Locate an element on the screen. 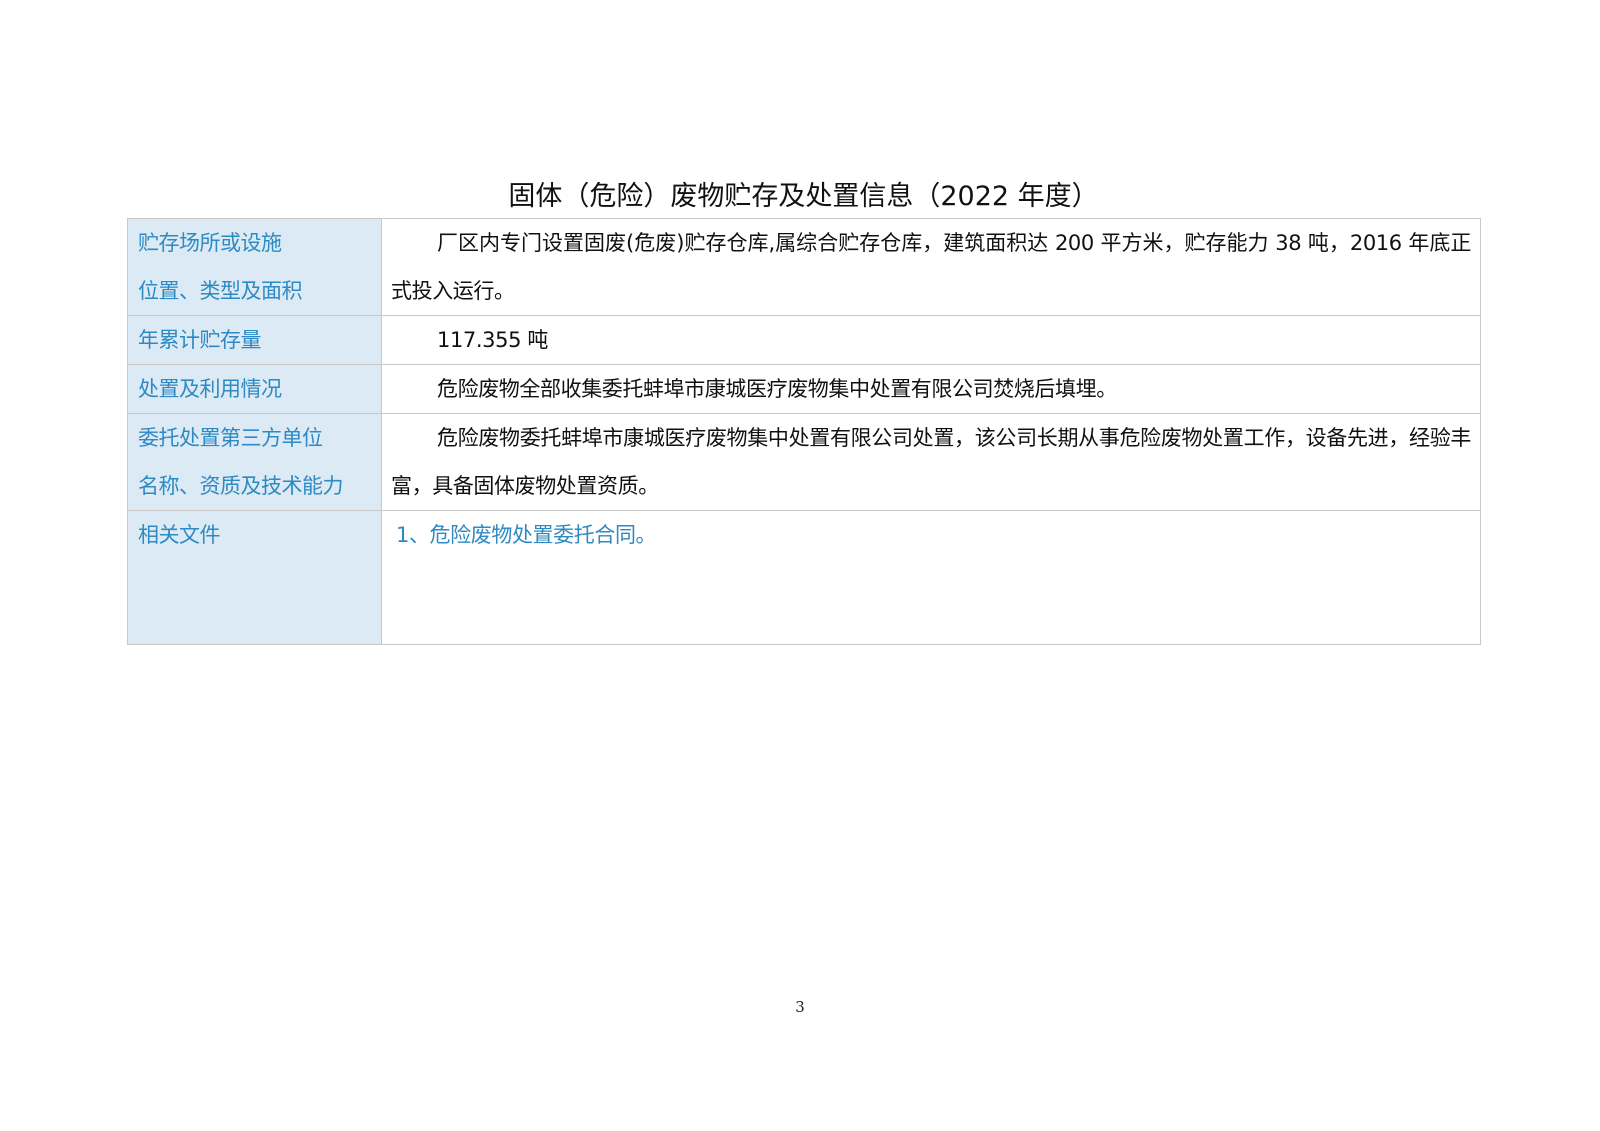  row-value-disposal-usage: 危险废物全部收集委托蚌埠市康城医疗废物集中处置有限公司焚烧后填埋。 is located at coordinates (931, 389).